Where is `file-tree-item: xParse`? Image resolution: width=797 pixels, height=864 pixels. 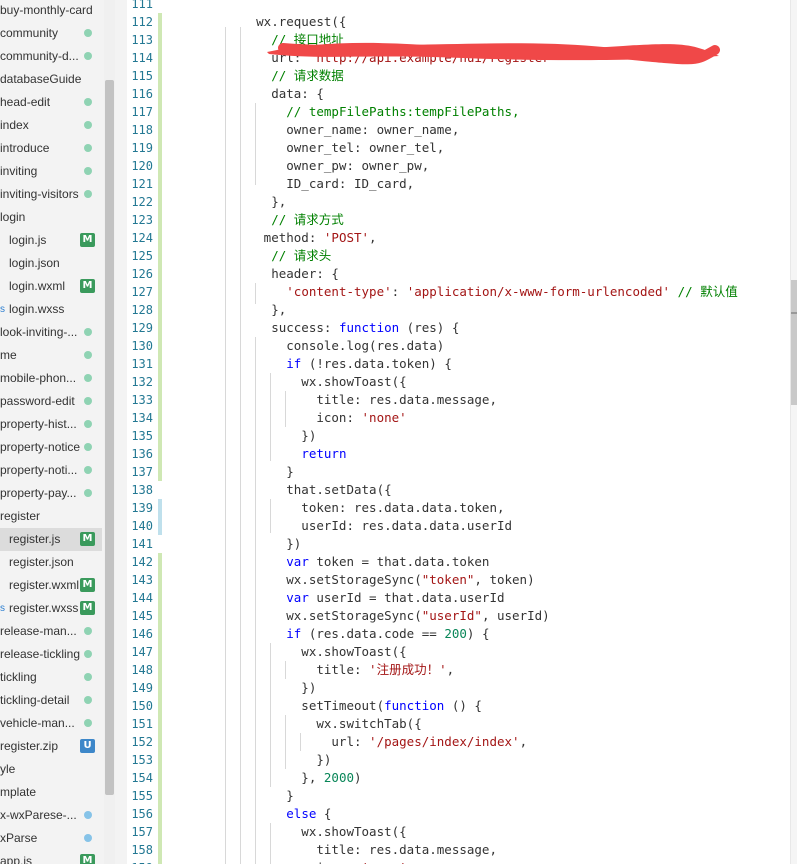
file-tree-item: xParse is located at coordinates (51, 838).